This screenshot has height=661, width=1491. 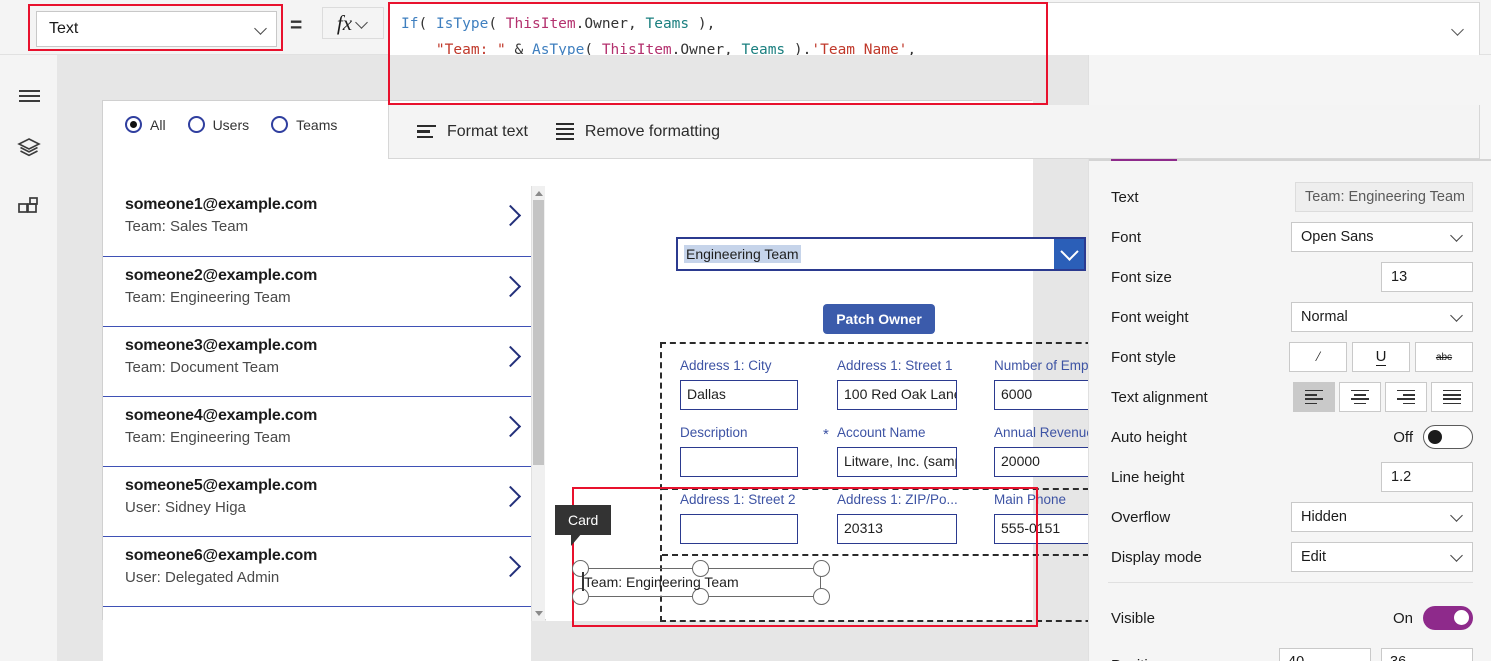 What do you see at coordinates (1360, 397) in the screenshot?
I see `align-center-button` at bounding box center [1360, 397].